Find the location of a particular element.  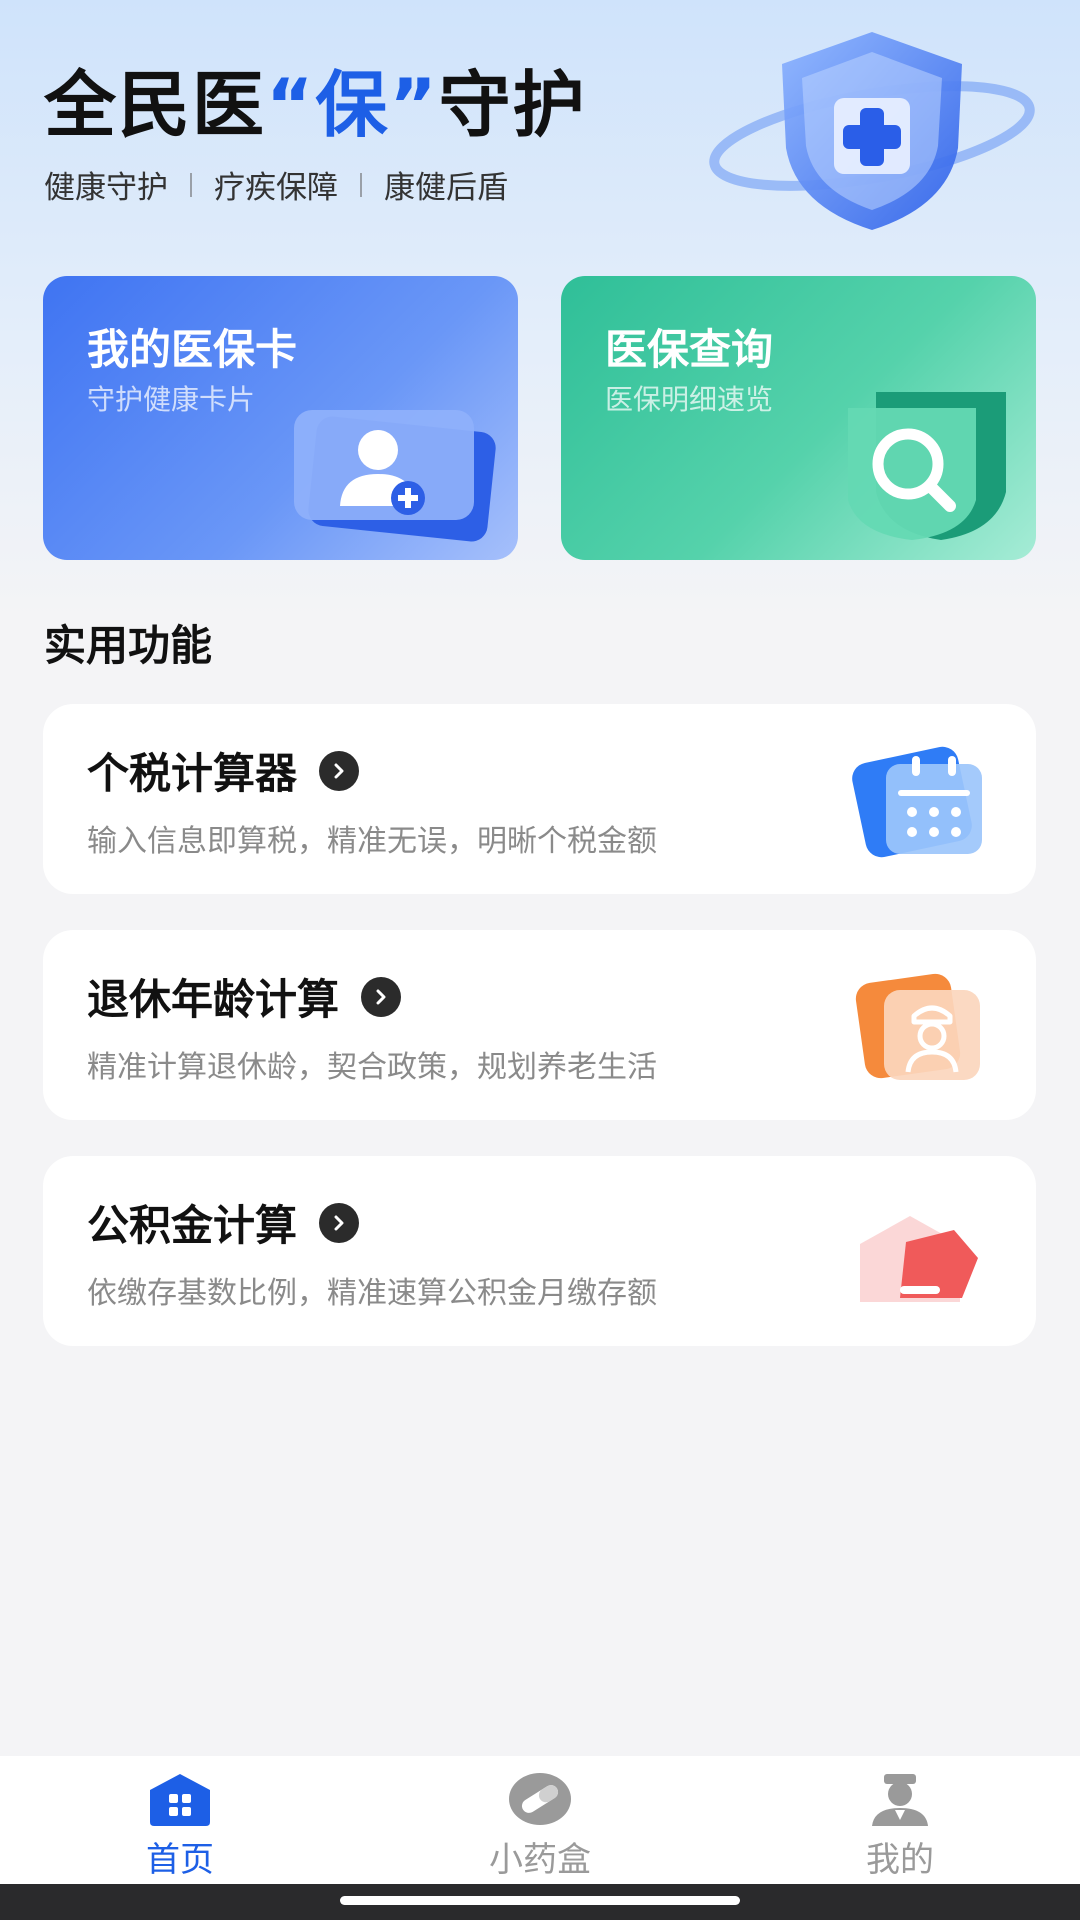

tab-label: 首页 is located at coordinates (180, 1860).